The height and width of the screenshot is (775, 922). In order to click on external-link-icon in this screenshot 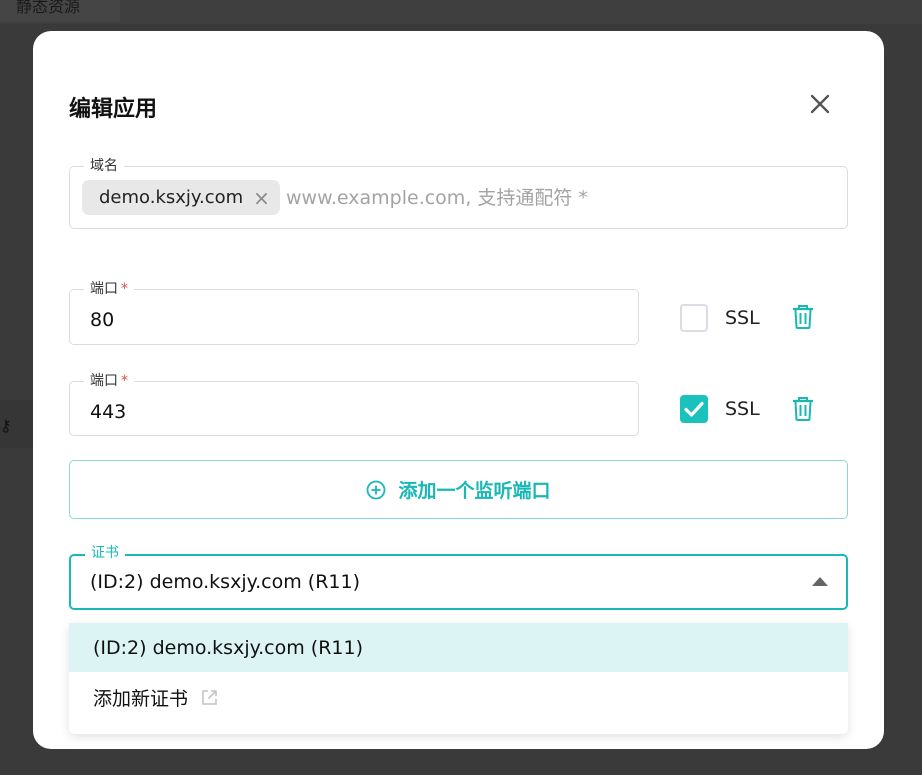, I will do `click(209, 697)`.